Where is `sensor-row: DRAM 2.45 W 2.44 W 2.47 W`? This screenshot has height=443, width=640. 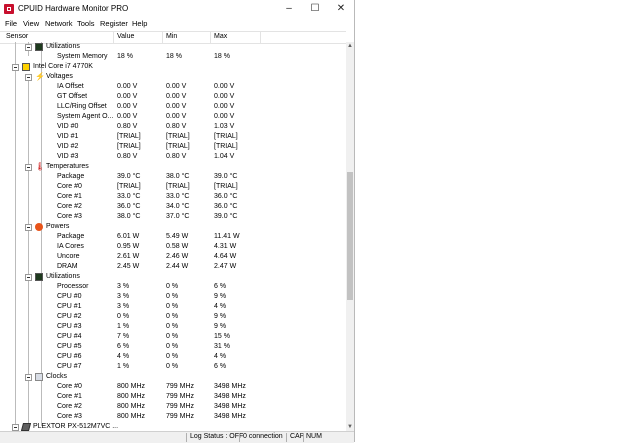 sensor-row: DRAM 2.45 W 2.44 W 2.47 W is located at coordinates (173, 267).